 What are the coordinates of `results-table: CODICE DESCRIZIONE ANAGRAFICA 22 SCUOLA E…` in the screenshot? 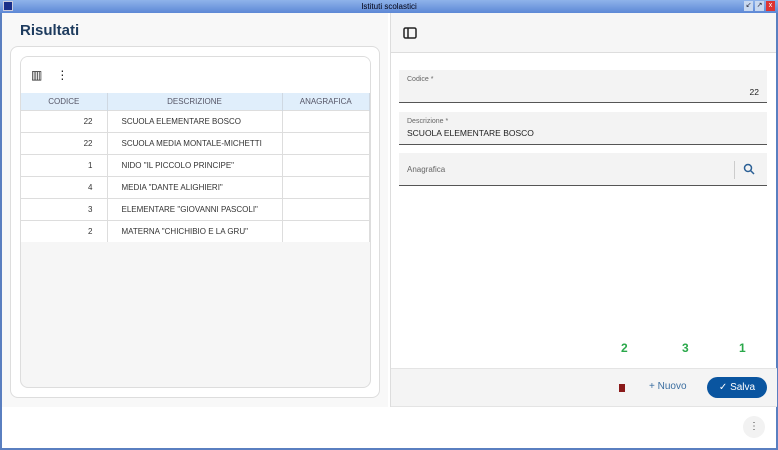 It's located at (195, 167).